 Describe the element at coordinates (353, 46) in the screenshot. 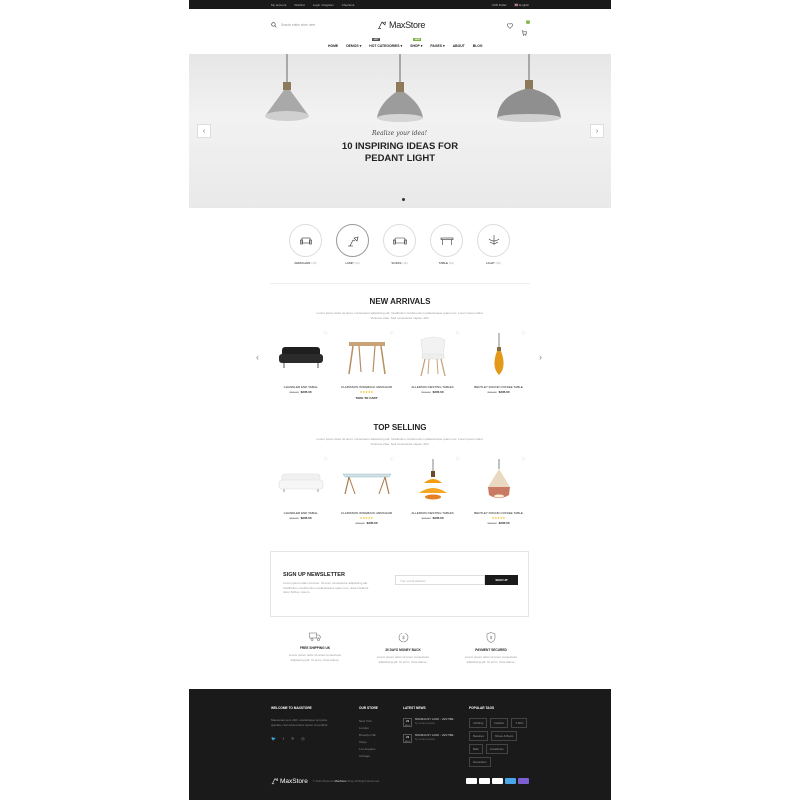

I see `nav-demos: DEMOS ▾` at that location.